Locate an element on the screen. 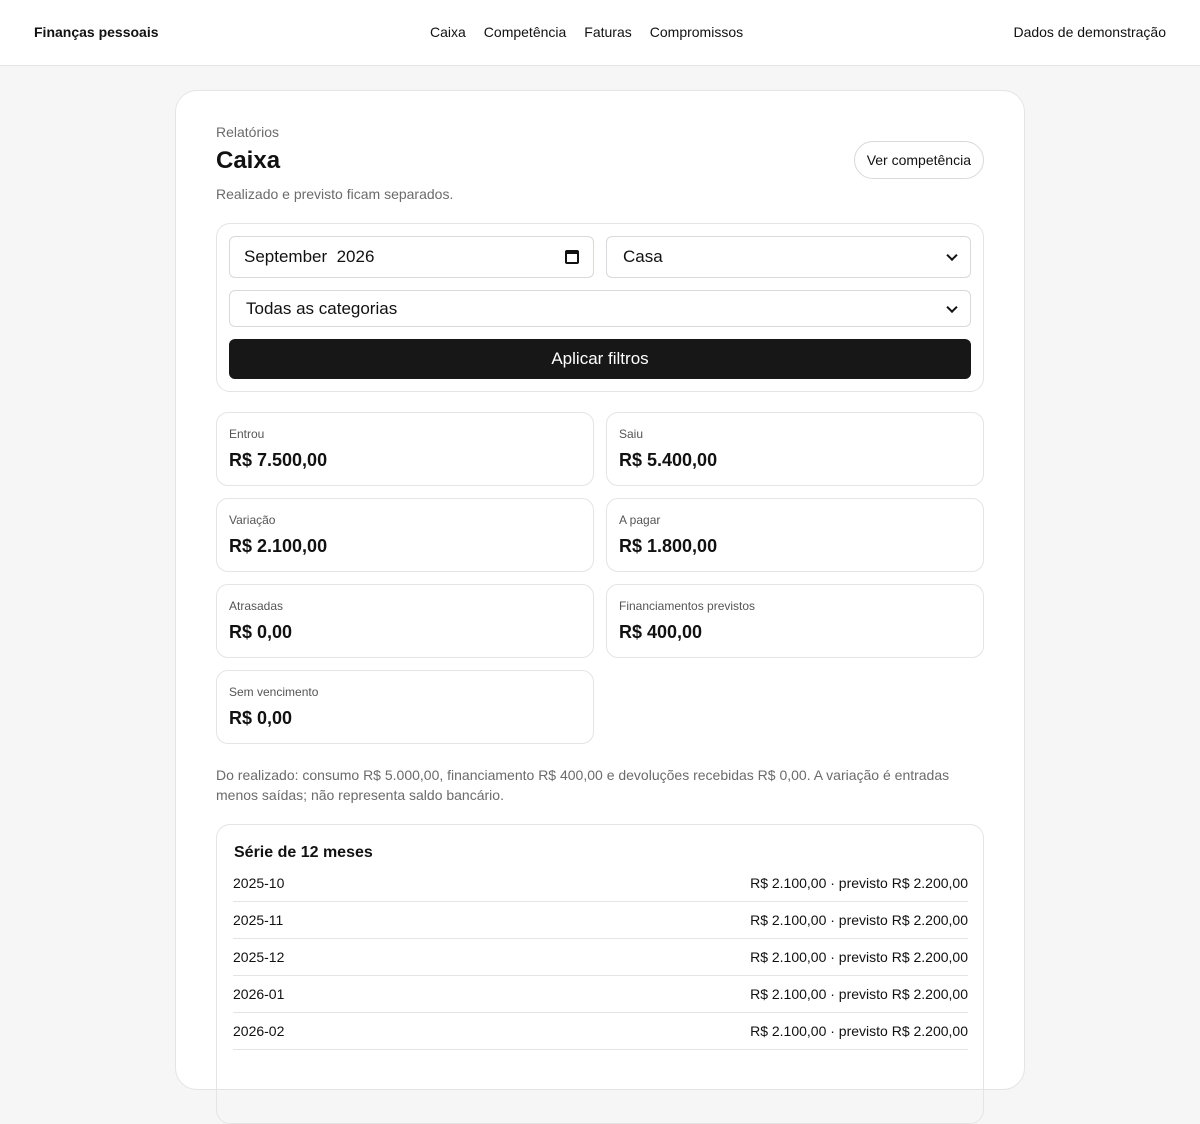 This screenshot has height=1124, width=1200. nav-link-compromissos: Compromissos is located at coordinates (696, 32).